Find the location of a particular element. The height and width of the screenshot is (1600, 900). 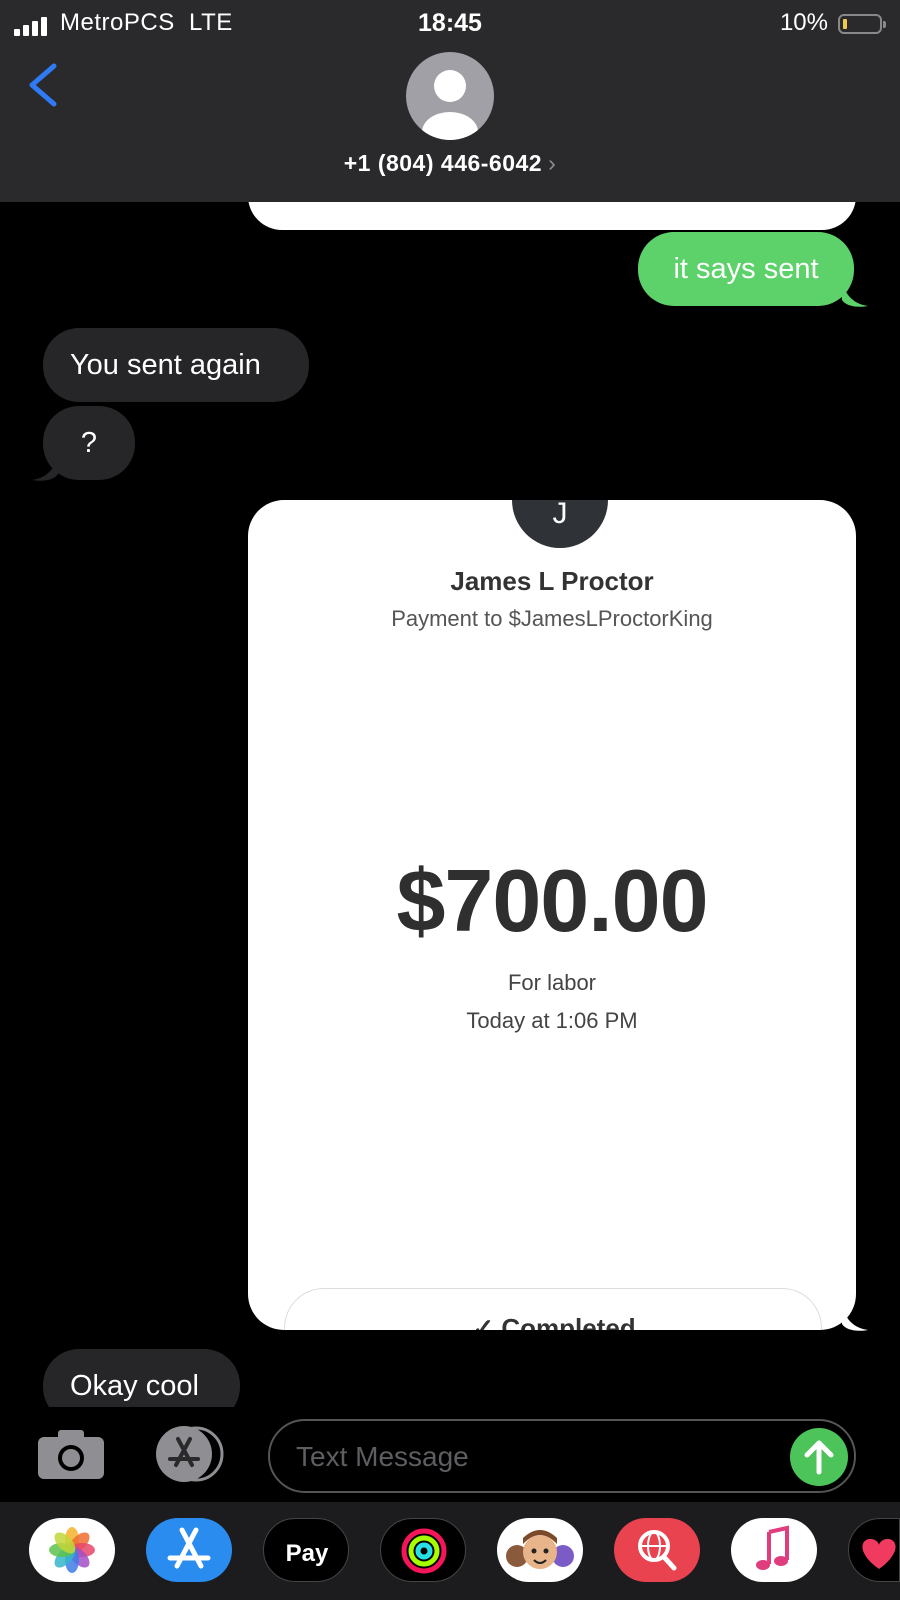

payment-time: Today at 1:06 PM is located at coordinates (552, 1020).